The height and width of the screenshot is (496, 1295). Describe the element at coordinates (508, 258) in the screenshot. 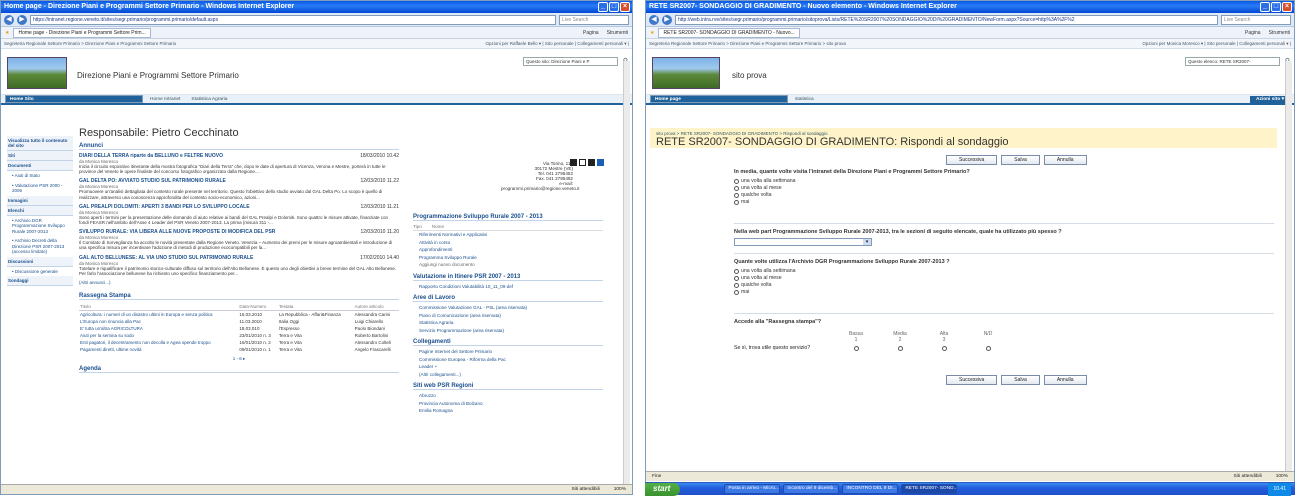

I see `psr-doc-link: Programma Sviluppo Rurale` at that location.